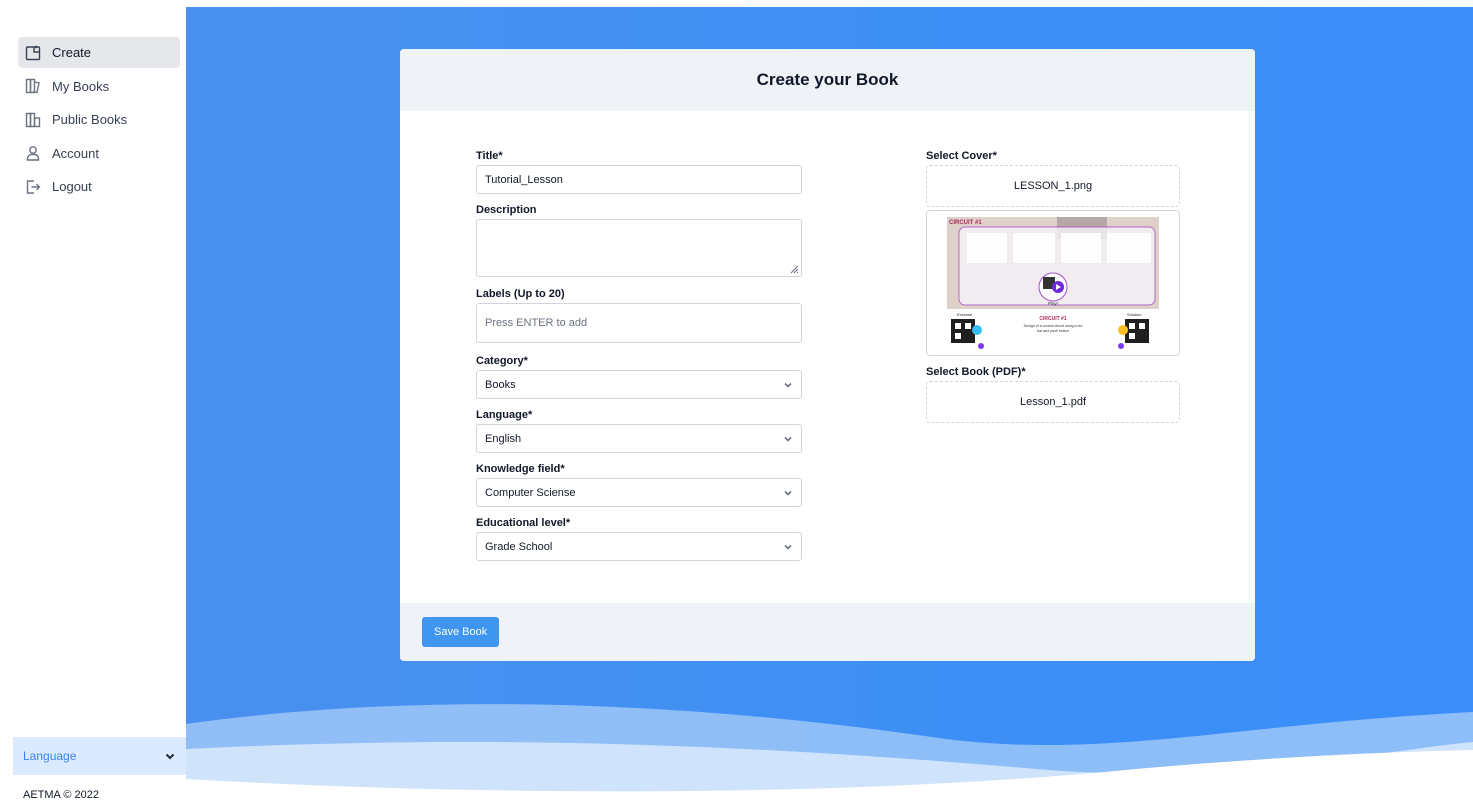 This screenshot has width=1473, height=804. Describe the element at coordinates (50, 756) in the screenshot. I see `language-select-label: Language` at that location.